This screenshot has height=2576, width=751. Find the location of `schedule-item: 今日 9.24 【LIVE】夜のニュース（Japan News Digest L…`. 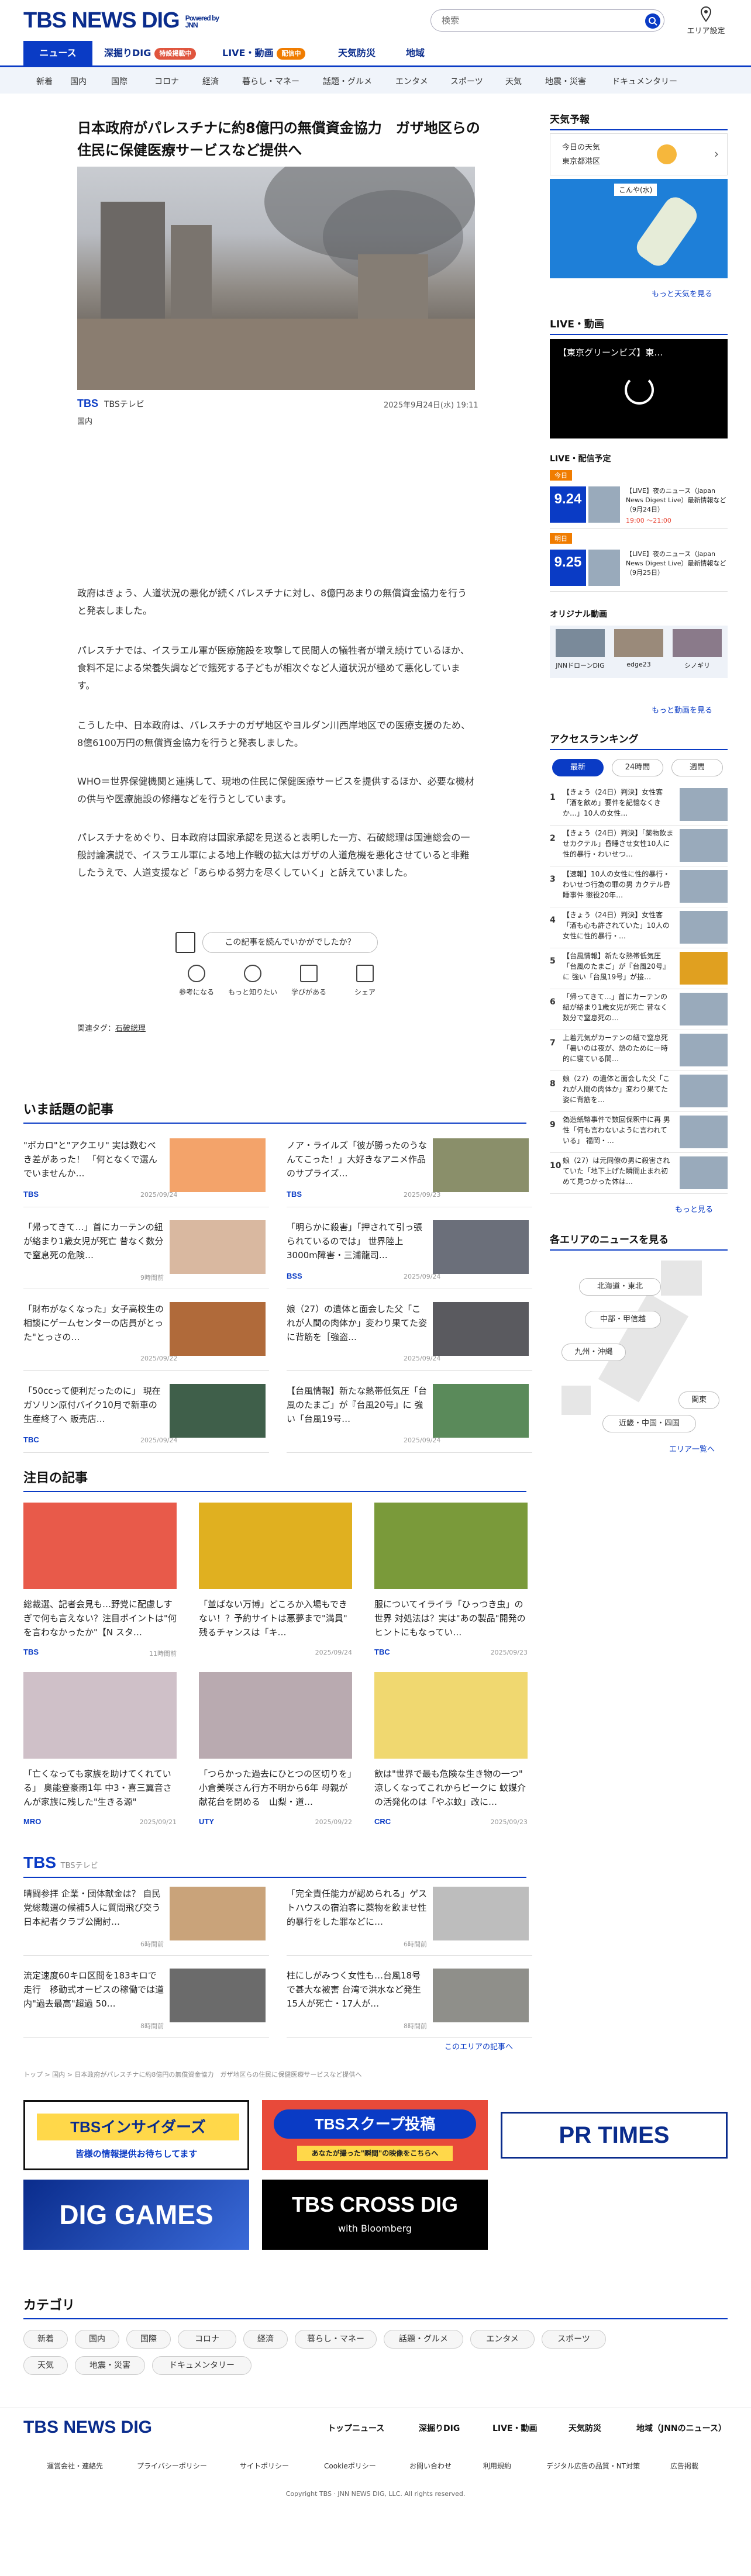

schedule-item: 今日 9.24 【LIVE】夜のニュース（Japan News Digest L… is located at coordinates (639, 499).